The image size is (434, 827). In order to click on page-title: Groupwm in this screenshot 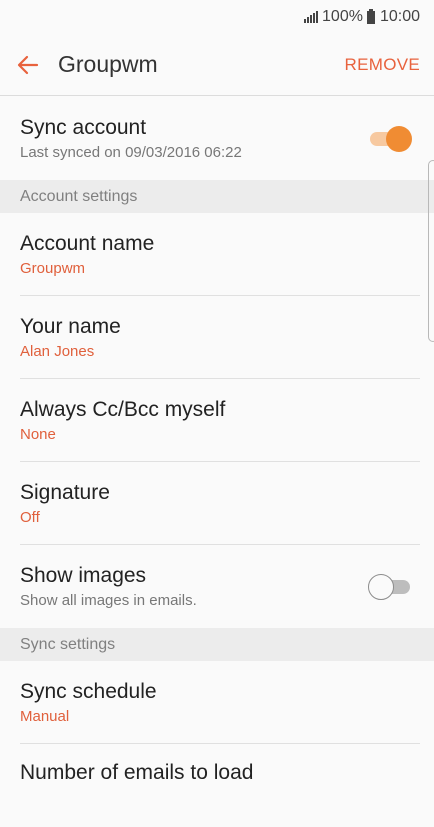, I will do `click(108, 64)`.